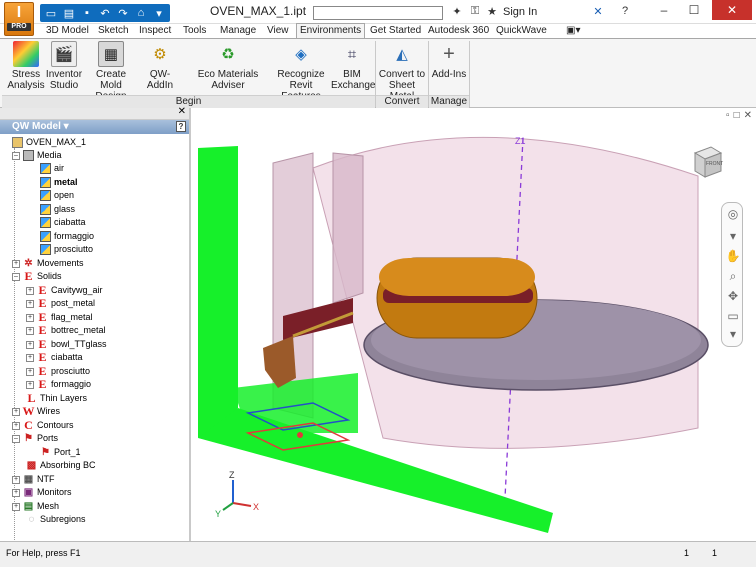 Image resolution: width=756 pixels, height=567 pixels. What do you see at coordinates (331, 30) in the screenshot?
I see `tab-environments: Environments` at bounding box center [331, 30].